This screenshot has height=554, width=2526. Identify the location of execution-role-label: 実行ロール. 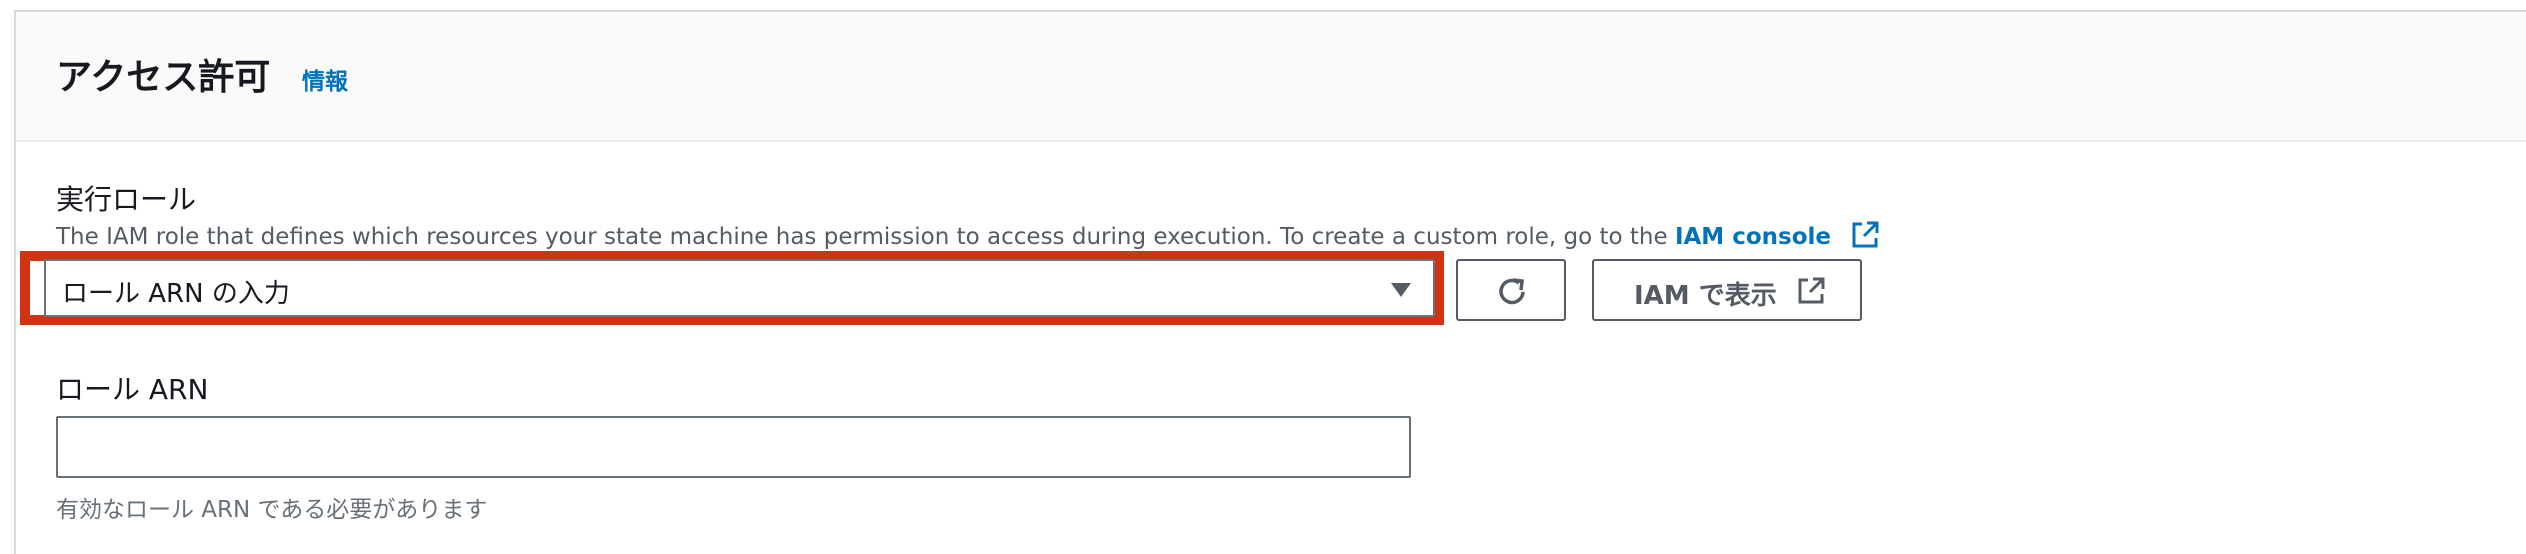
(126, 199).